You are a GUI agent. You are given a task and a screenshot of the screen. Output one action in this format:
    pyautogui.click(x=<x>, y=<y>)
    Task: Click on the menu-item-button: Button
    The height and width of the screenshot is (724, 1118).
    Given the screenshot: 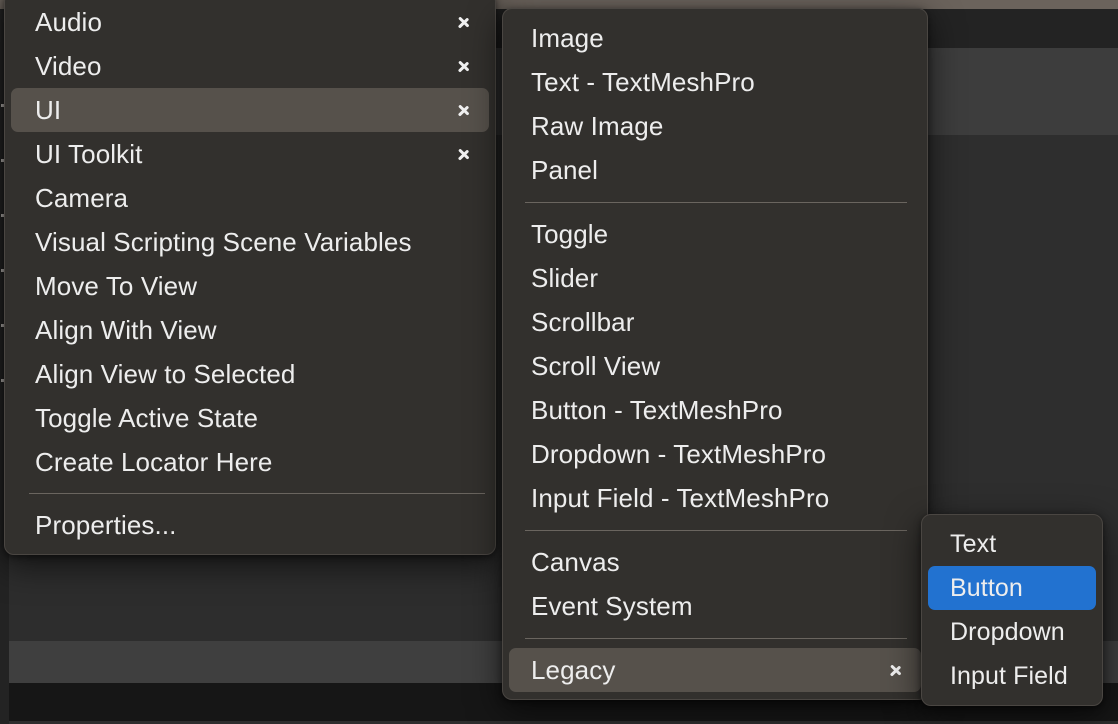 What is the action you would take?
    pyautogui.click(x=1012, y=588)
    